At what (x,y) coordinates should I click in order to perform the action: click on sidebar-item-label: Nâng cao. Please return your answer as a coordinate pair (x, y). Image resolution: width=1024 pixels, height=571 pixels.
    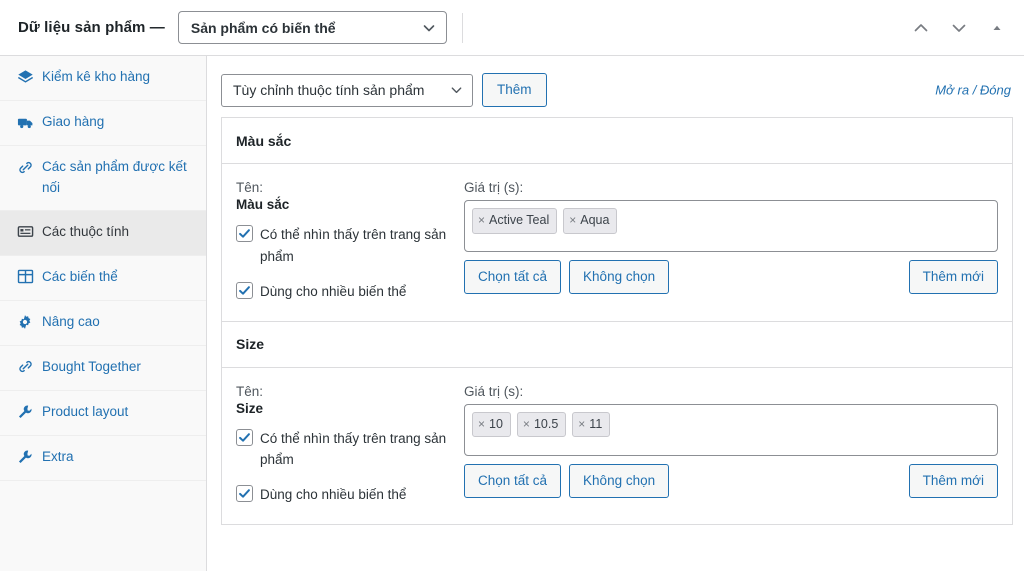
    Looking at the image, I should click on (71, 321).